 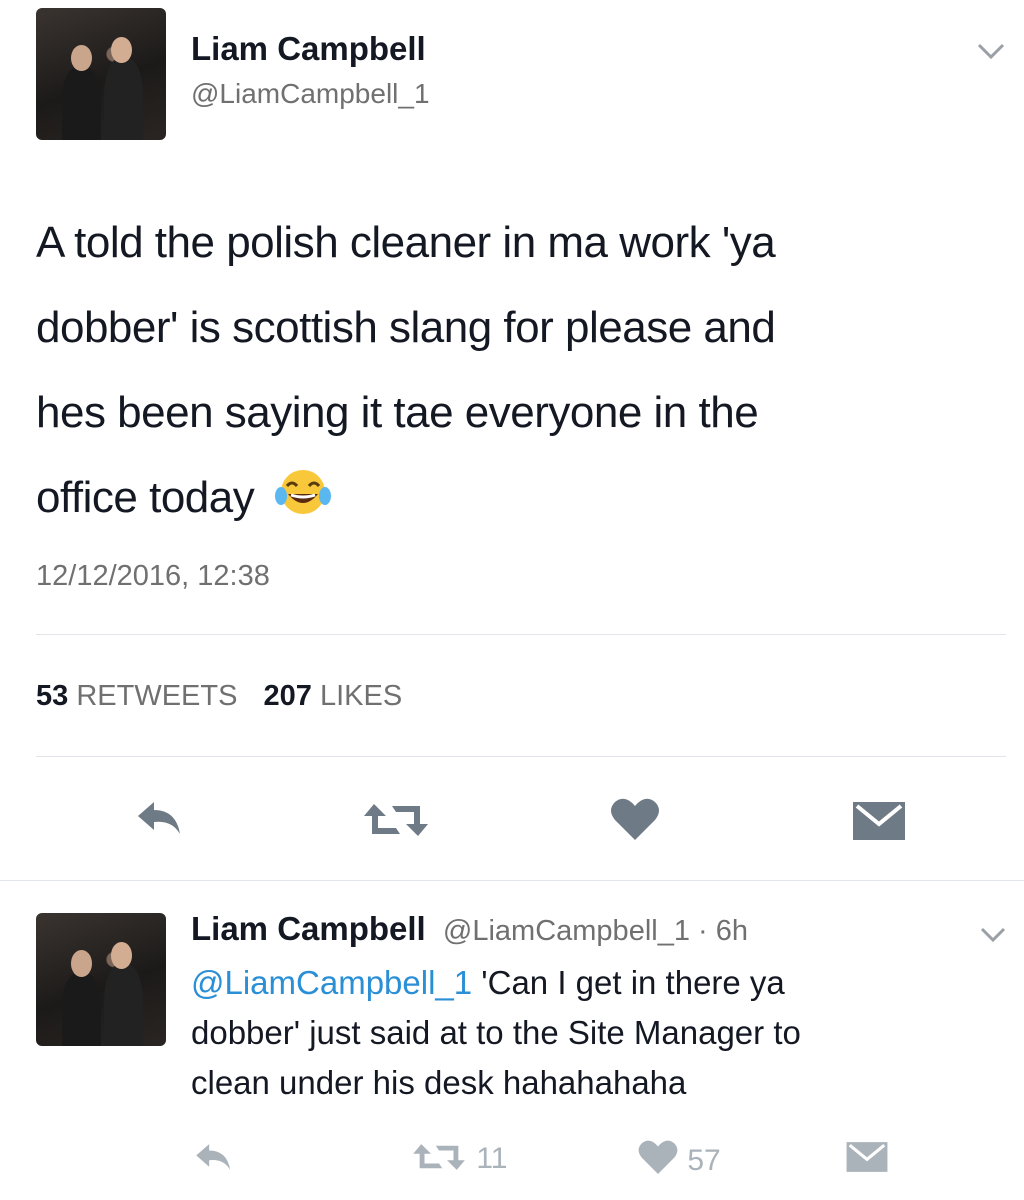 I want to click on reply-header: Liam Campbell @LiamCampbell_1 · 6h, so click(x=469, y=929).